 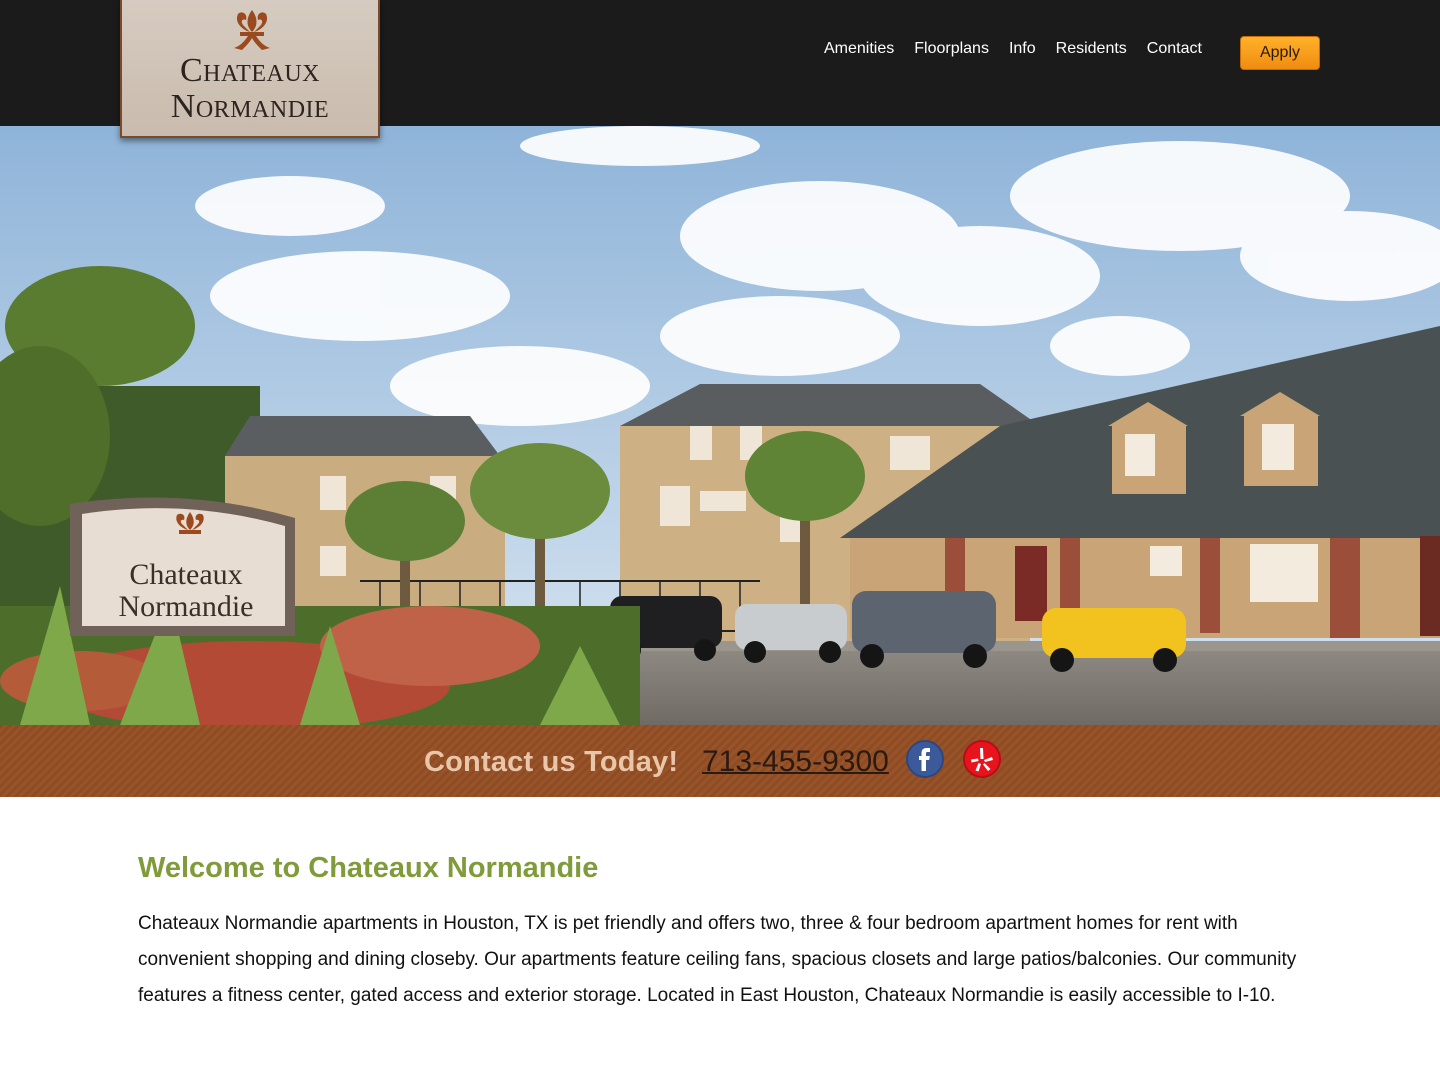 What do you see at coordinates (185, 574) in the screenshot?
I see `sign-line-1: Chateaux` at bounding box center [185, 574].